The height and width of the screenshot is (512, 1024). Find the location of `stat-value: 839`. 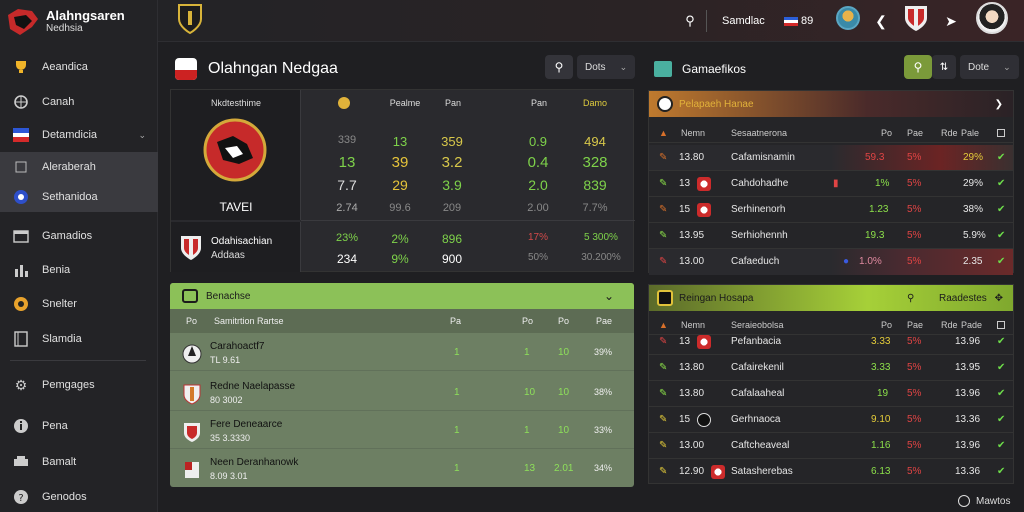

stat-value: 839 is located at coordinates (595, 185).